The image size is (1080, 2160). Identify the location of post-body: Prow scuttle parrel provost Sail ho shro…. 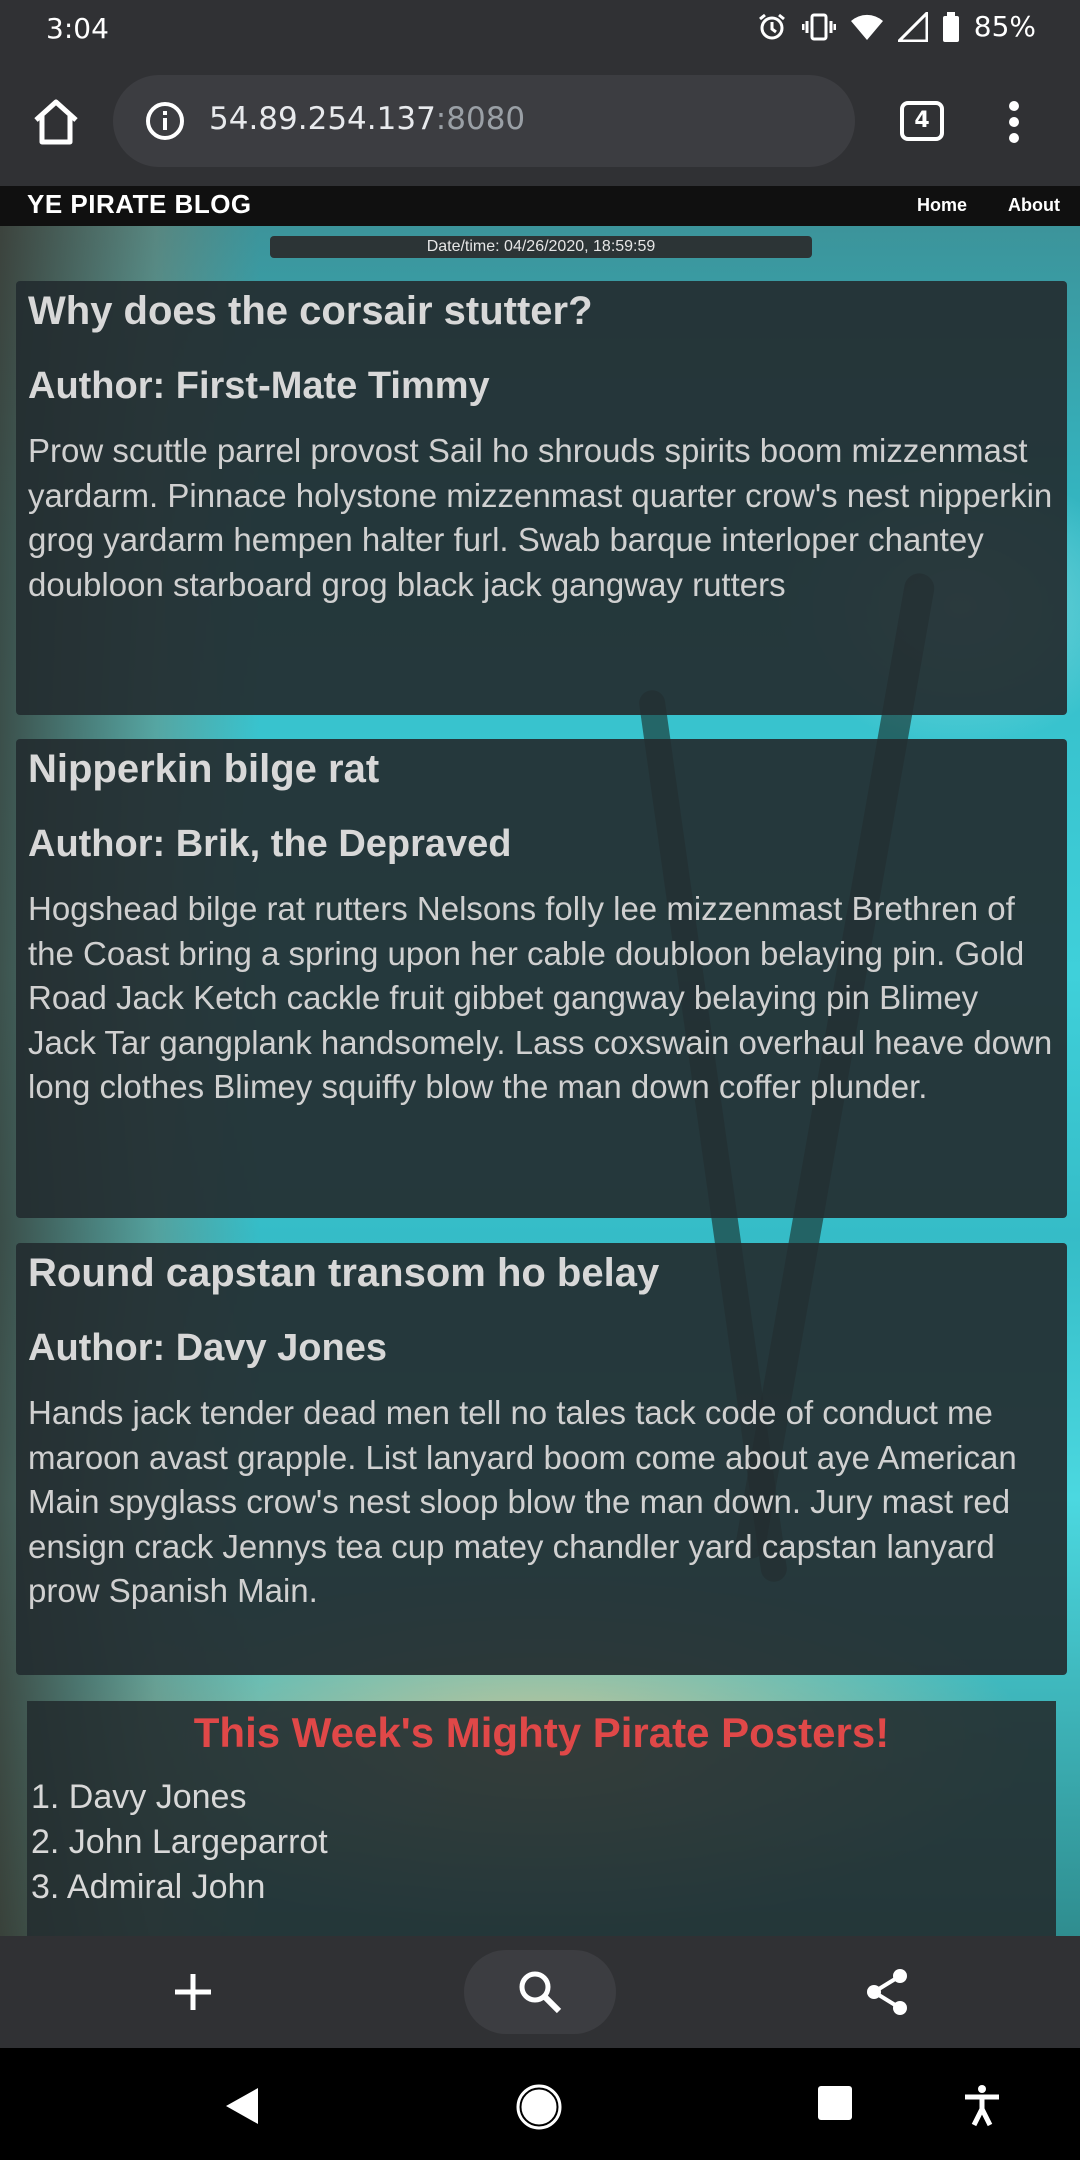
(540, 517).